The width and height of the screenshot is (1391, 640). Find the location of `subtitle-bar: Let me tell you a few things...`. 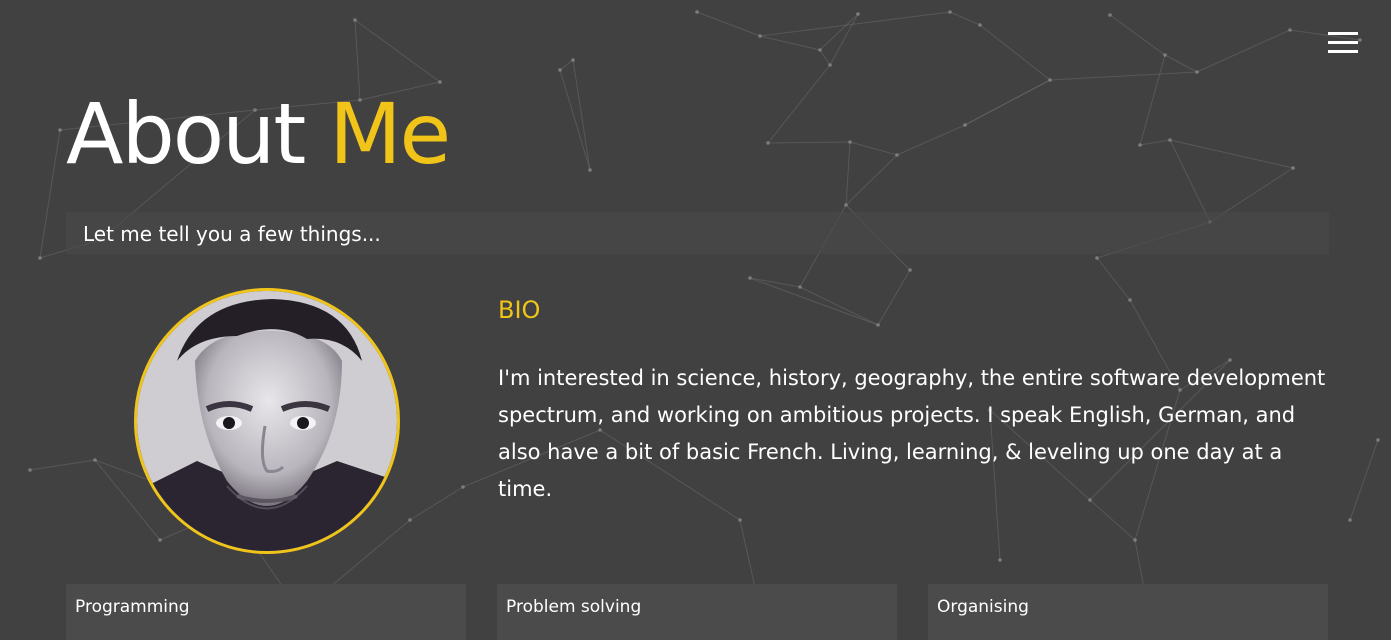

subtitle-bar: Let me tell you a few things... is located at coordinates (697, 233).